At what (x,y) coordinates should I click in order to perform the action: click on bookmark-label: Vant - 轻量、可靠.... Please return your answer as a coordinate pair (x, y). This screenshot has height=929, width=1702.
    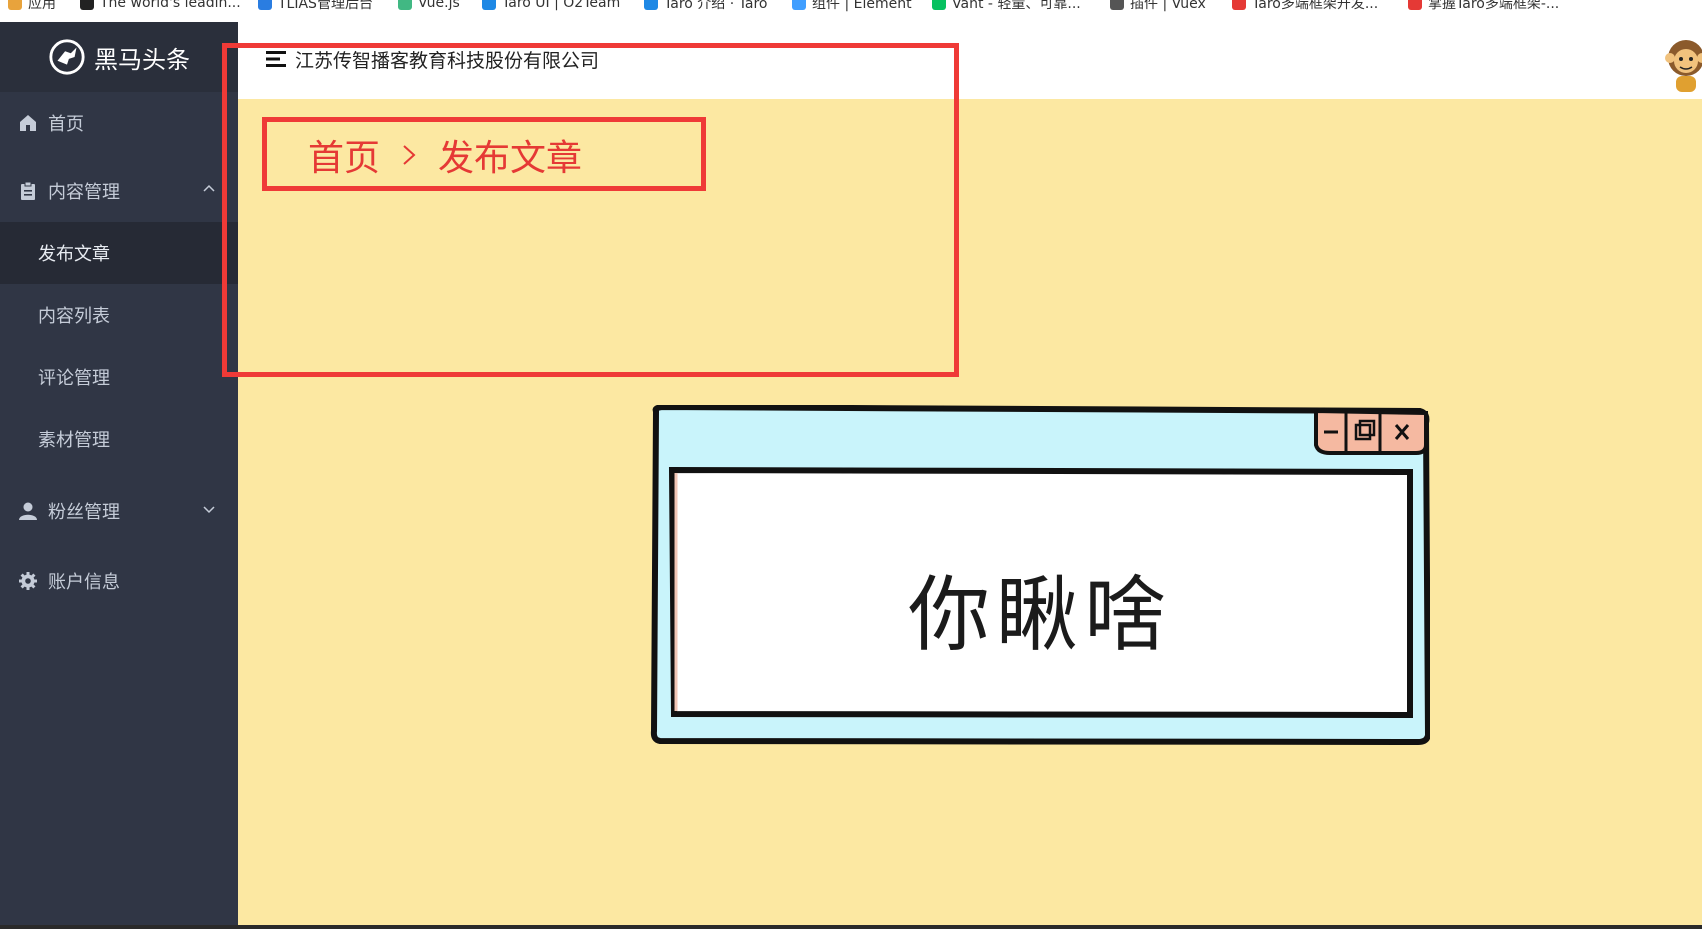
    Looking at the image, I should click on (1016, 6).